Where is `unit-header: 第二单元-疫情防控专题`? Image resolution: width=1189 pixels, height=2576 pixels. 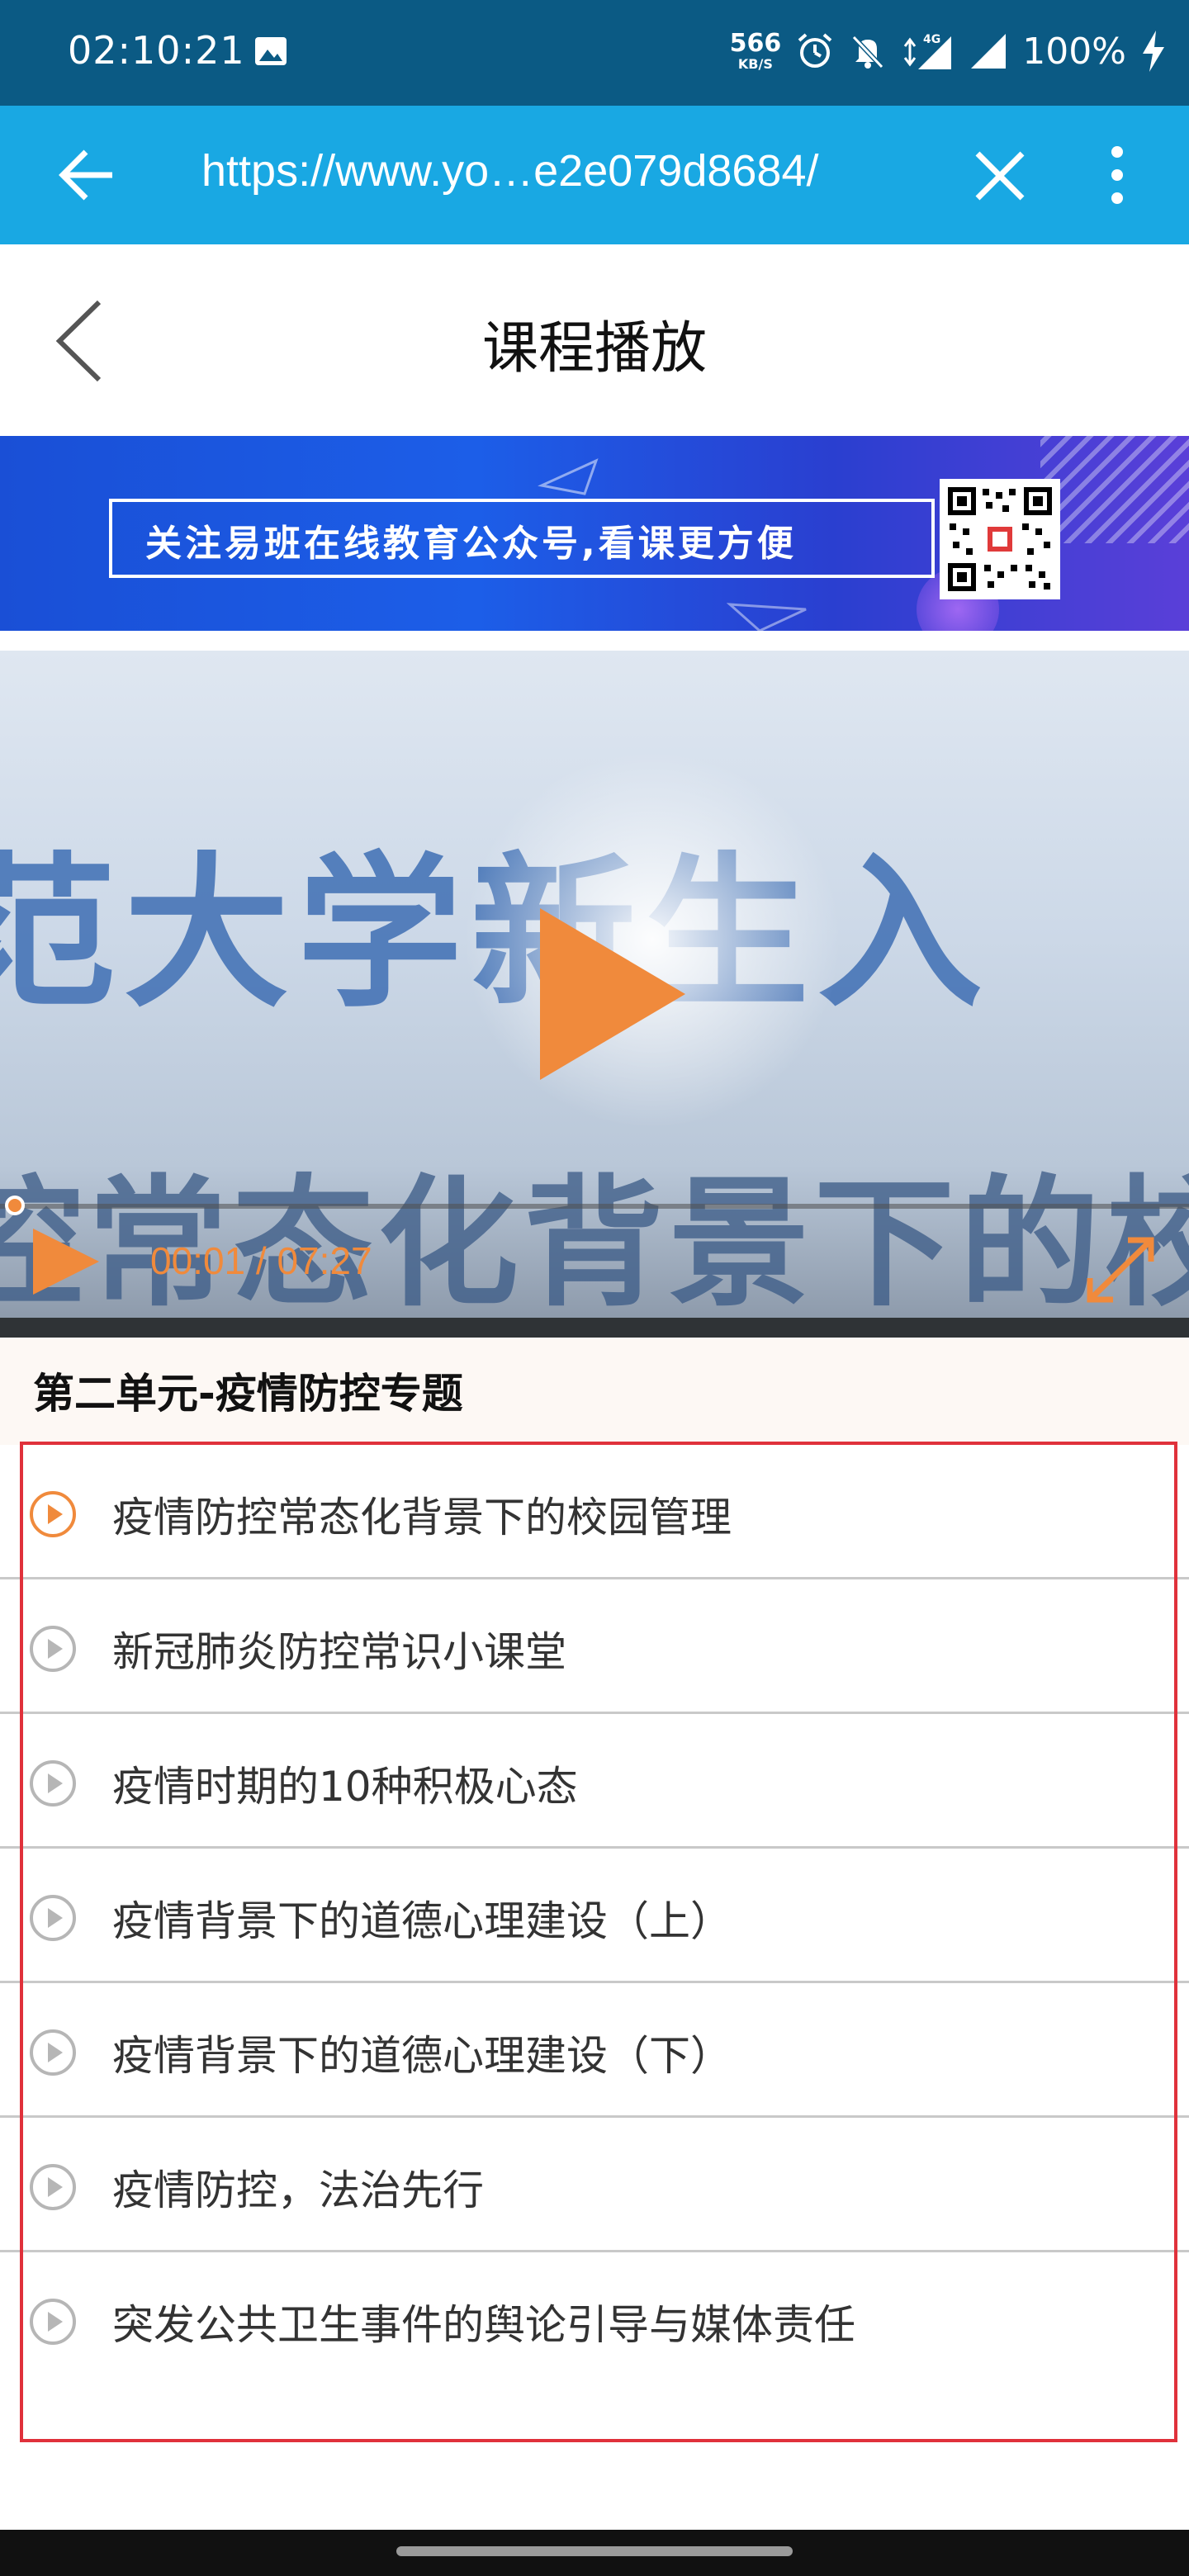 unit-header: 第二单元-疫情防控专题 is located at coordinates (594, 1391).